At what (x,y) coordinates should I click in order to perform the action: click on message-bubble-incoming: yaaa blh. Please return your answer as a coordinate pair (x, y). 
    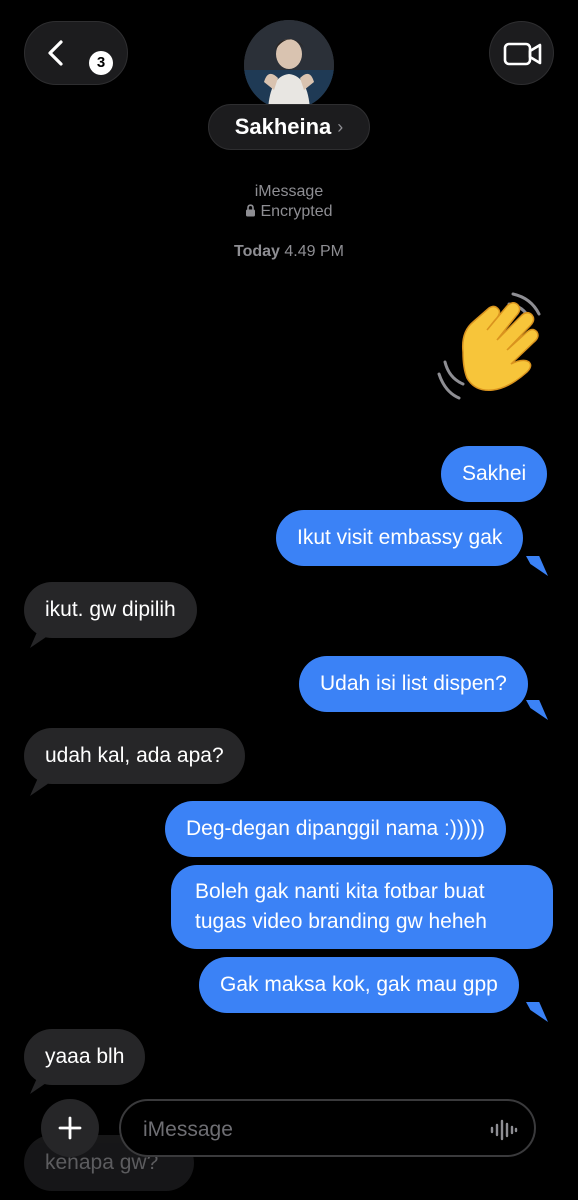
    Looking at the image, I should click on (85, 1057).